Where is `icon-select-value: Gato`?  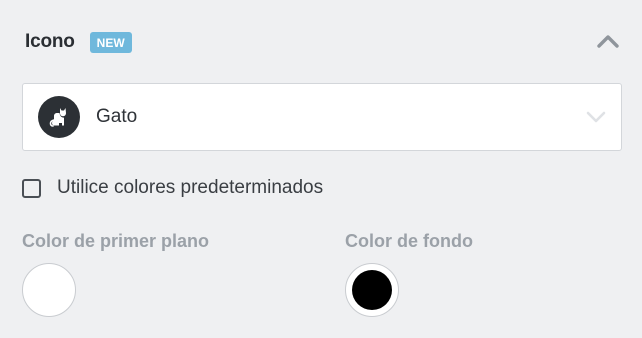 icon-select-value: Gato is located at coordinates (117, 116).